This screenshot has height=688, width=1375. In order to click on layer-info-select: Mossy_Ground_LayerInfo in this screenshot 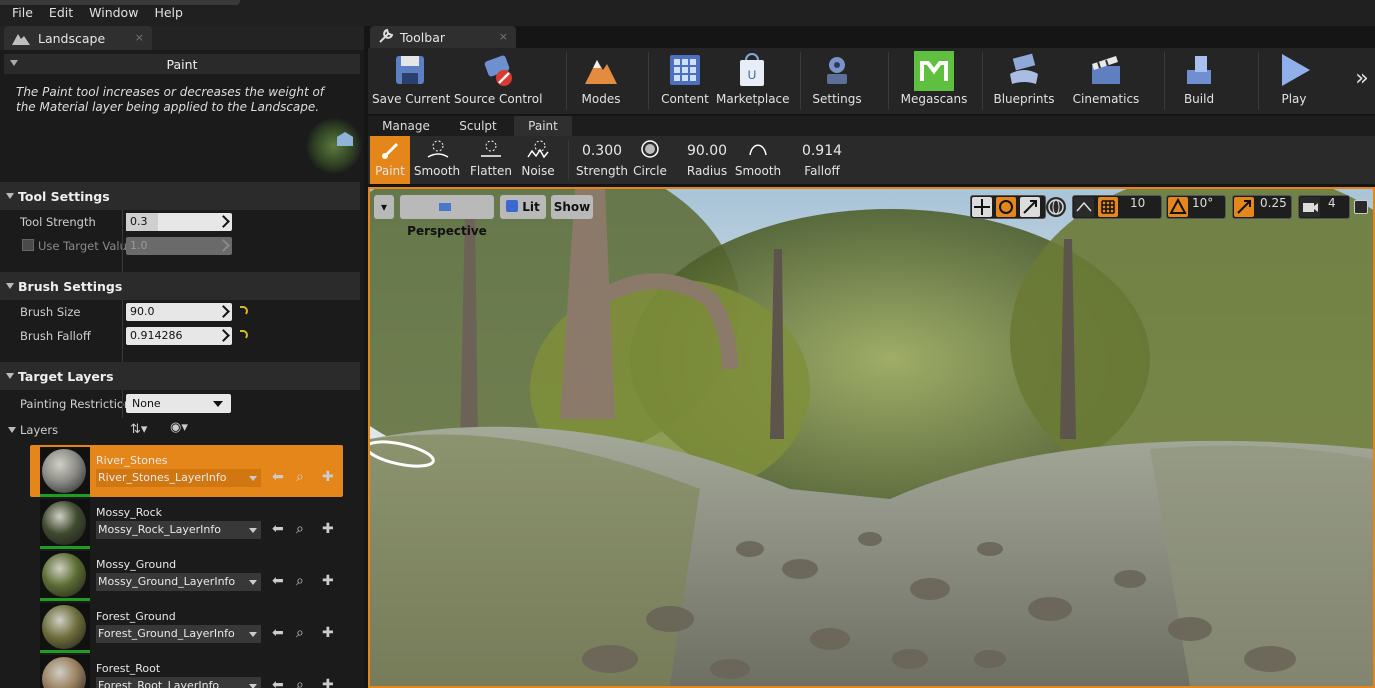, I will do `click(178, 582)`.